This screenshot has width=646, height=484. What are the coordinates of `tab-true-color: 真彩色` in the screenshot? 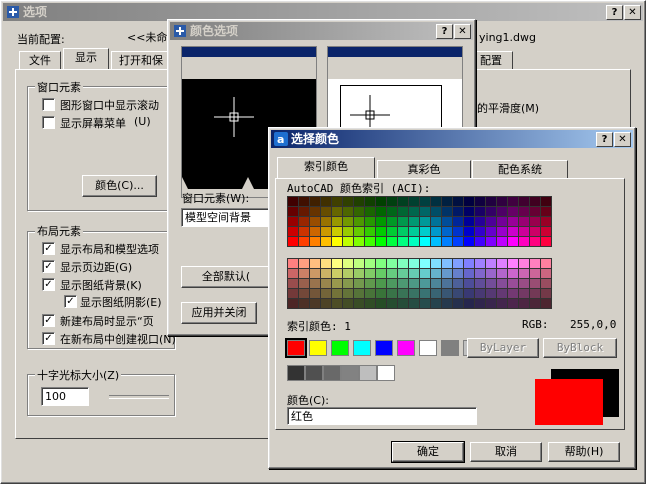 It's located at (424, 169).